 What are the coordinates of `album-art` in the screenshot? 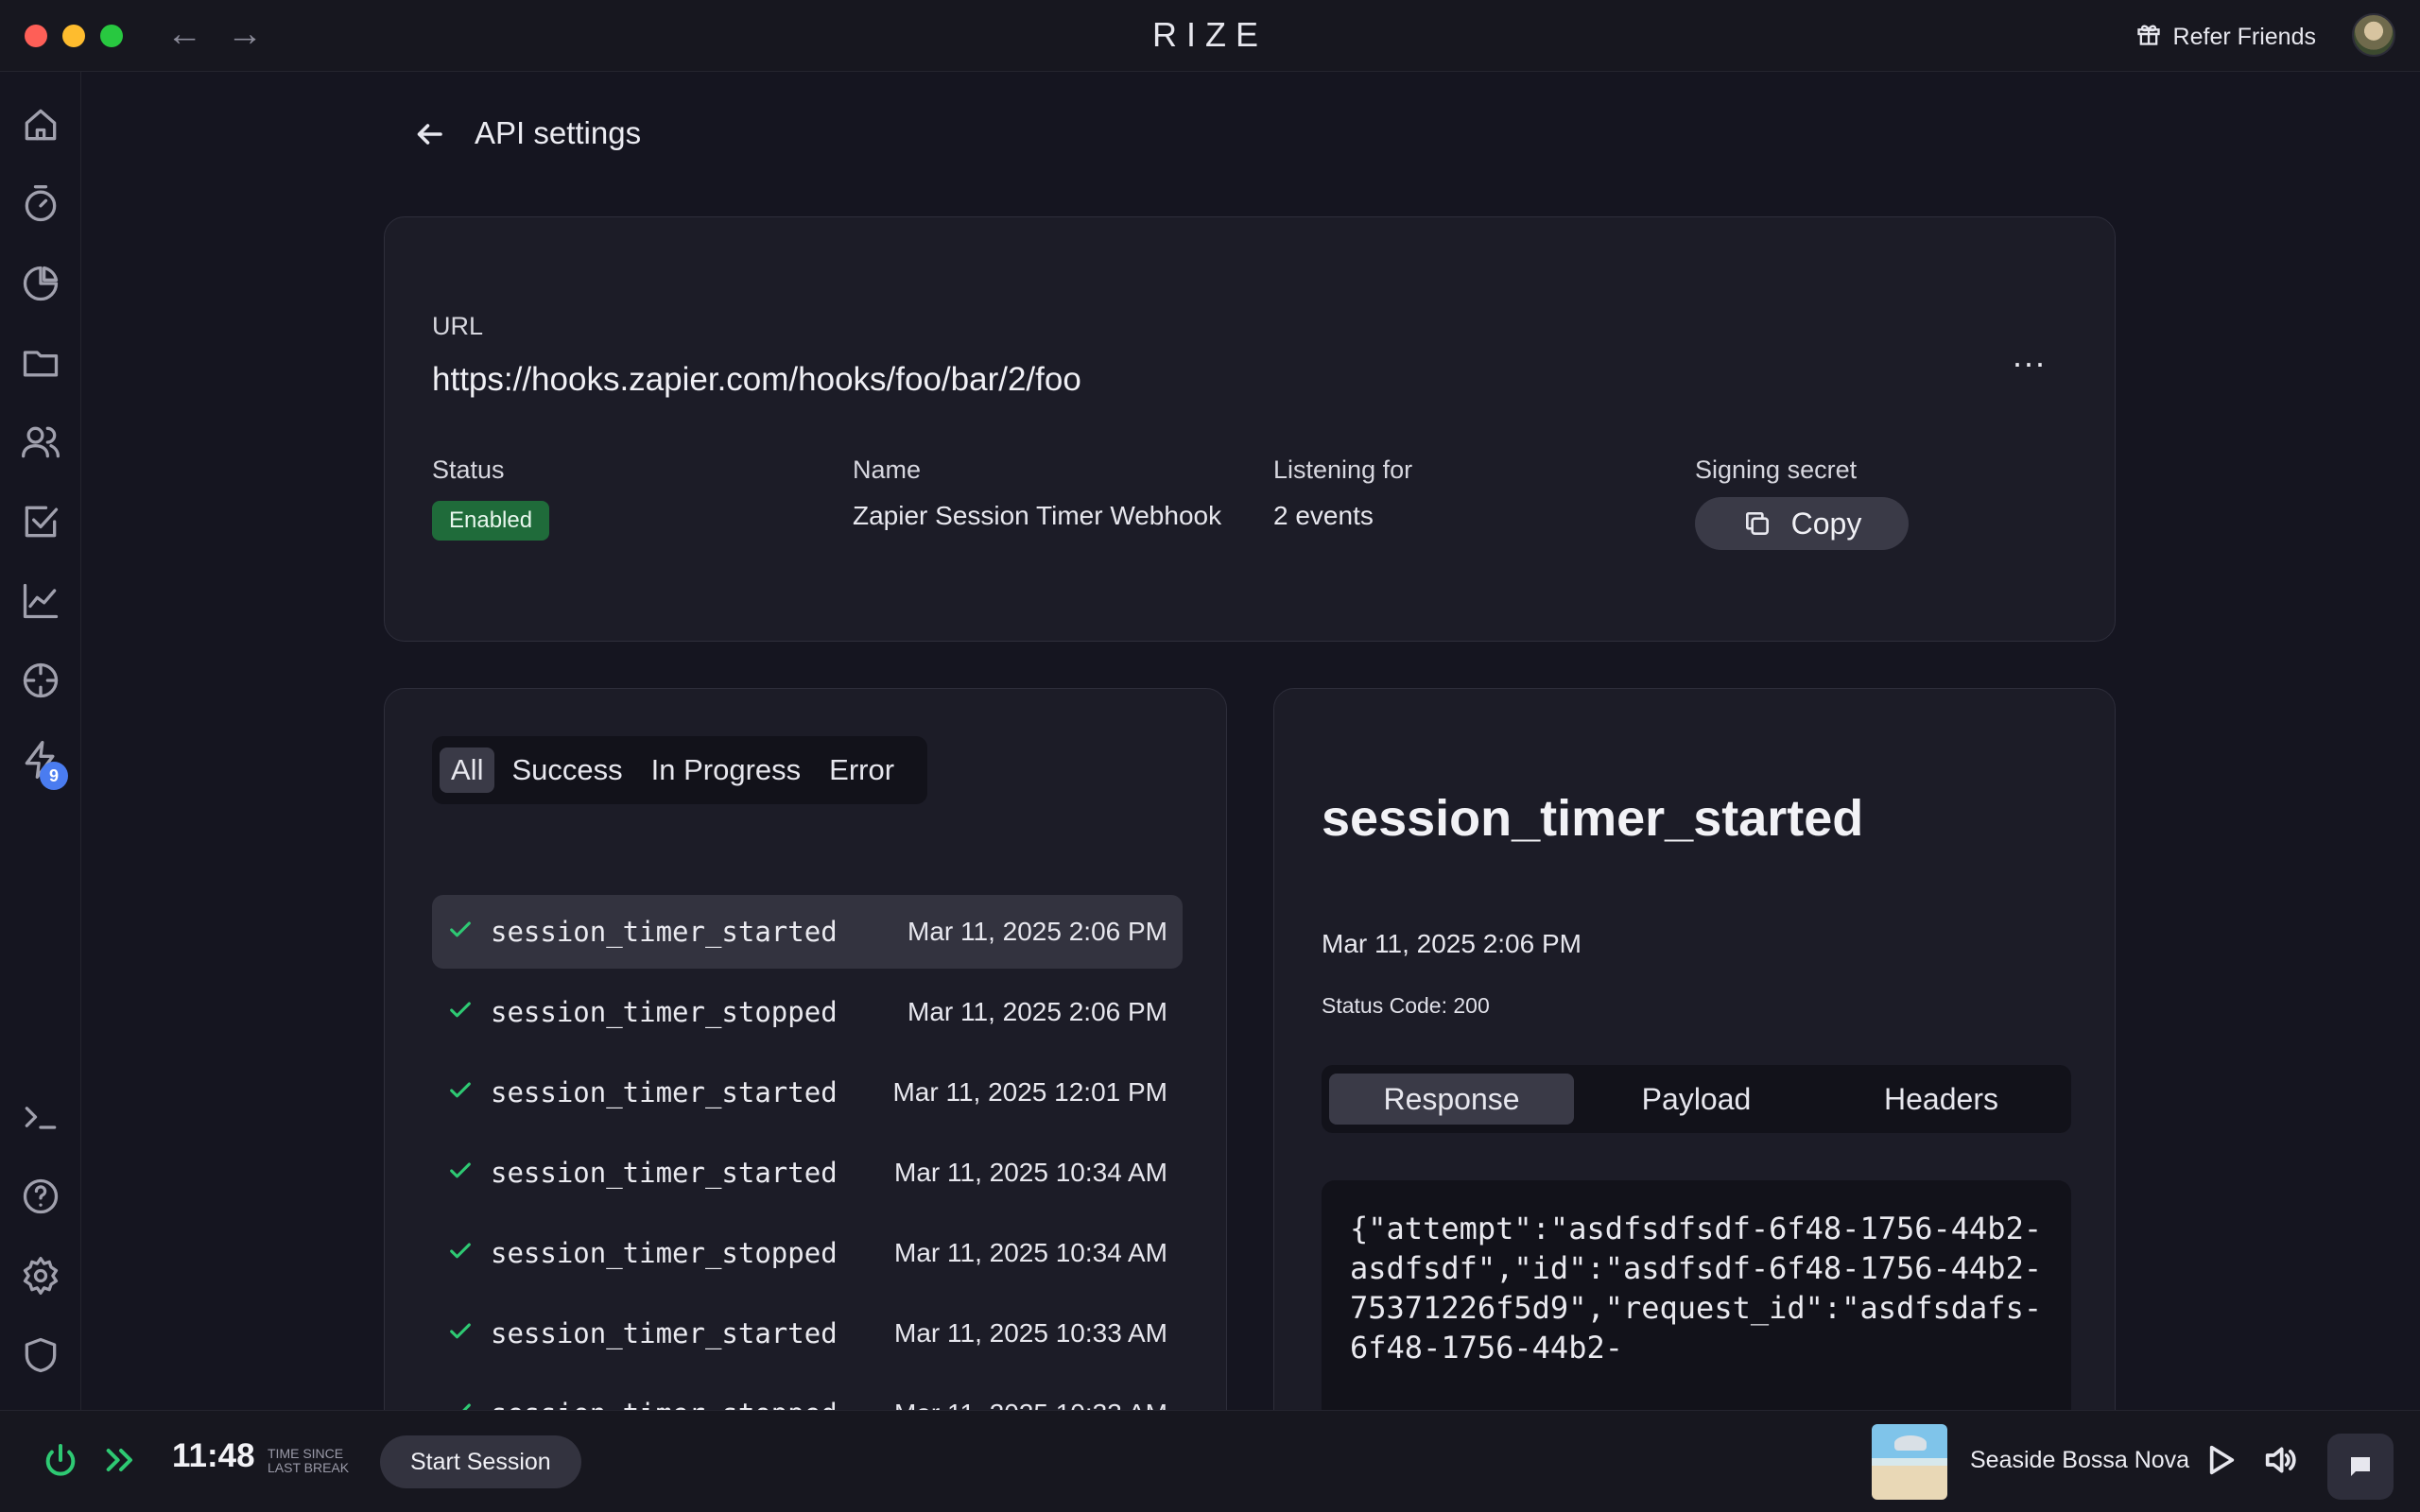 It's located at (1909, 1462).